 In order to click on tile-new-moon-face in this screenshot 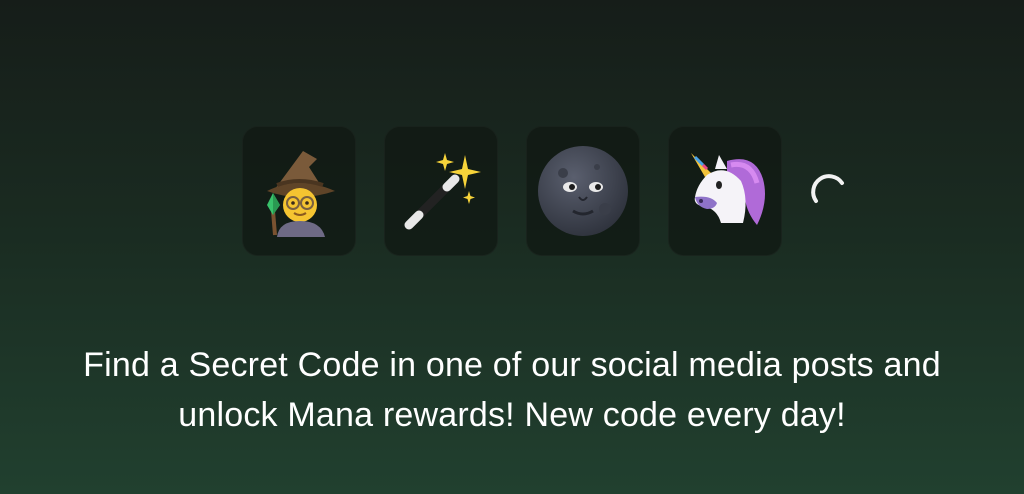, I will do `click(583, 191)`.